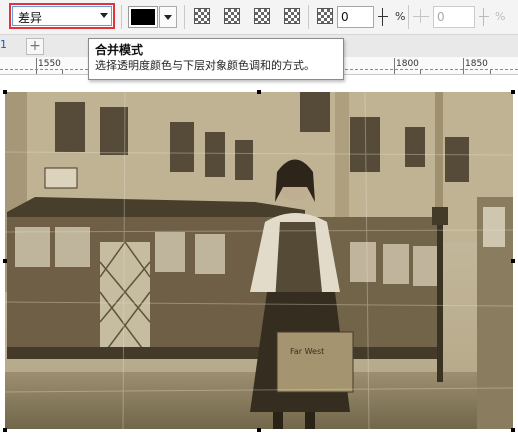 The height and width of the screenshot is (439, 518). Describe the element at coordinates (30, 18) in the screenshot. I see `blend-mode-value: 差异` at that location.